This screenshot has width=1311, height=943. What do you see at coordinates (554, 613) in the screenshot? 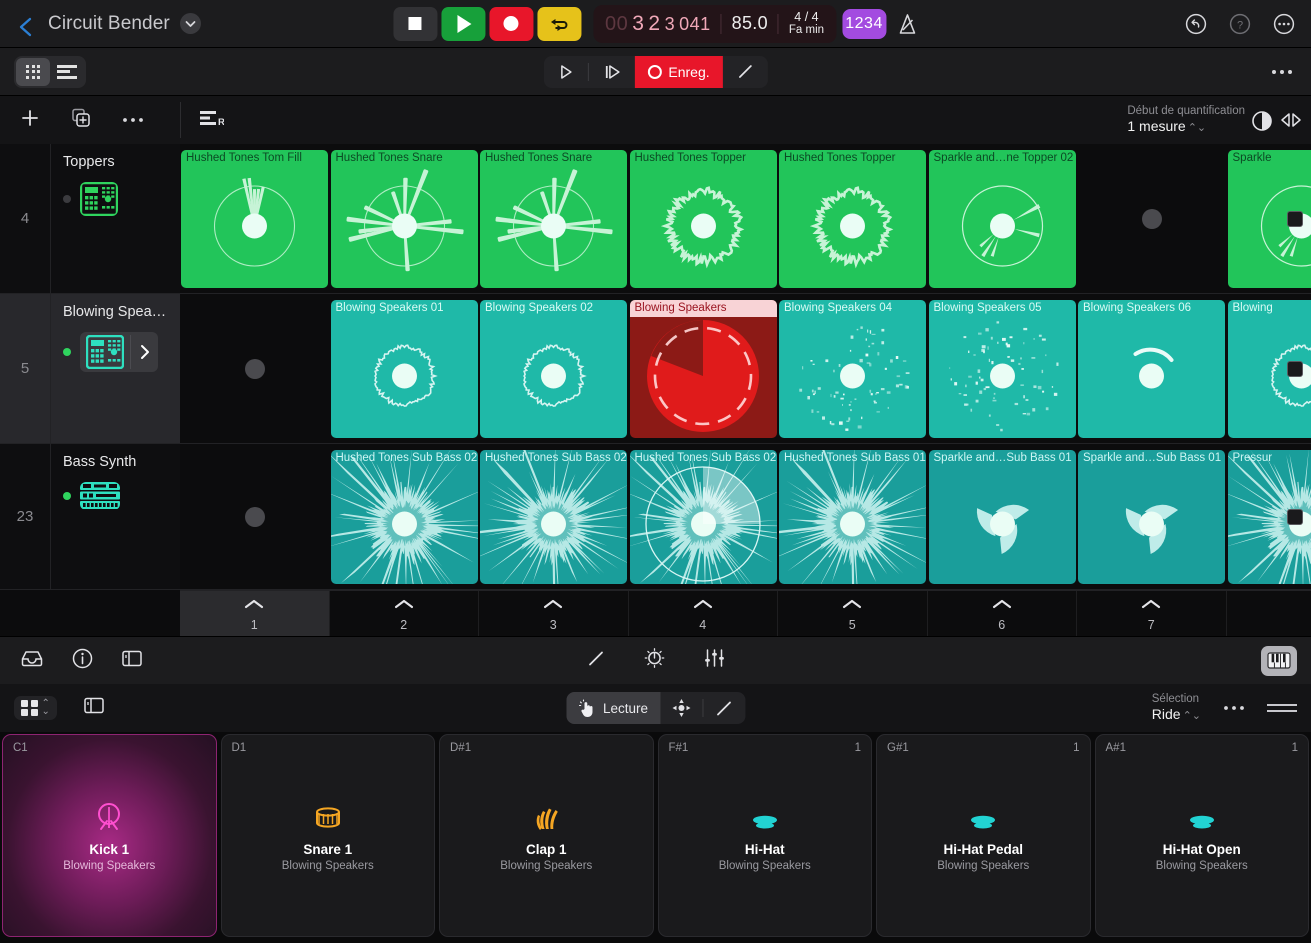
I see `scene-trigger: 3` at bounding box center [554, 613].